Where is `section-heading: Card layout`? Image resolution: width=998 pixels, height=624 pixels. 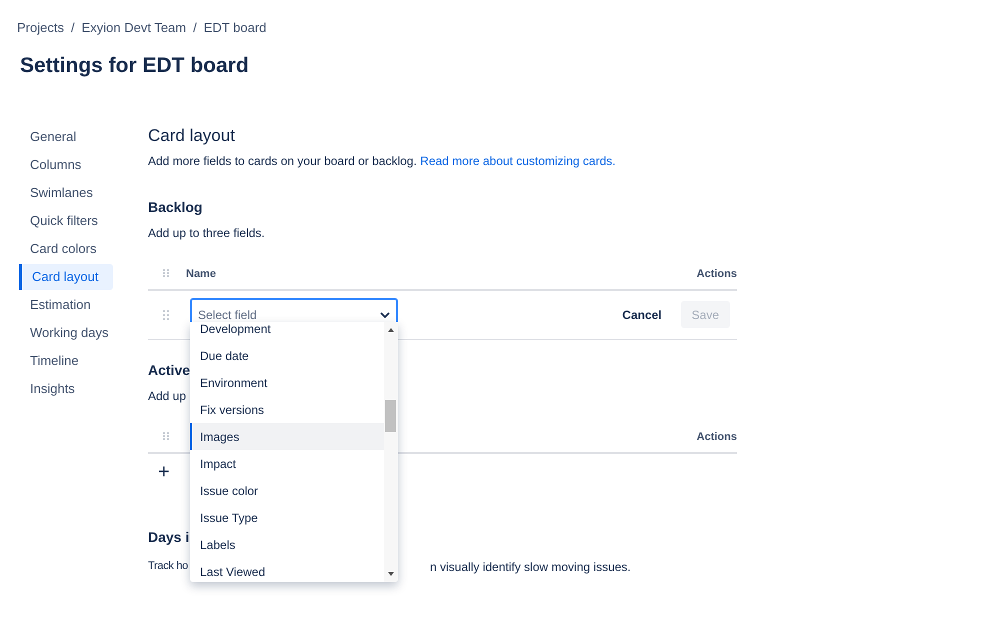
section-heading: Card layout is located at coordinates (192, 135).